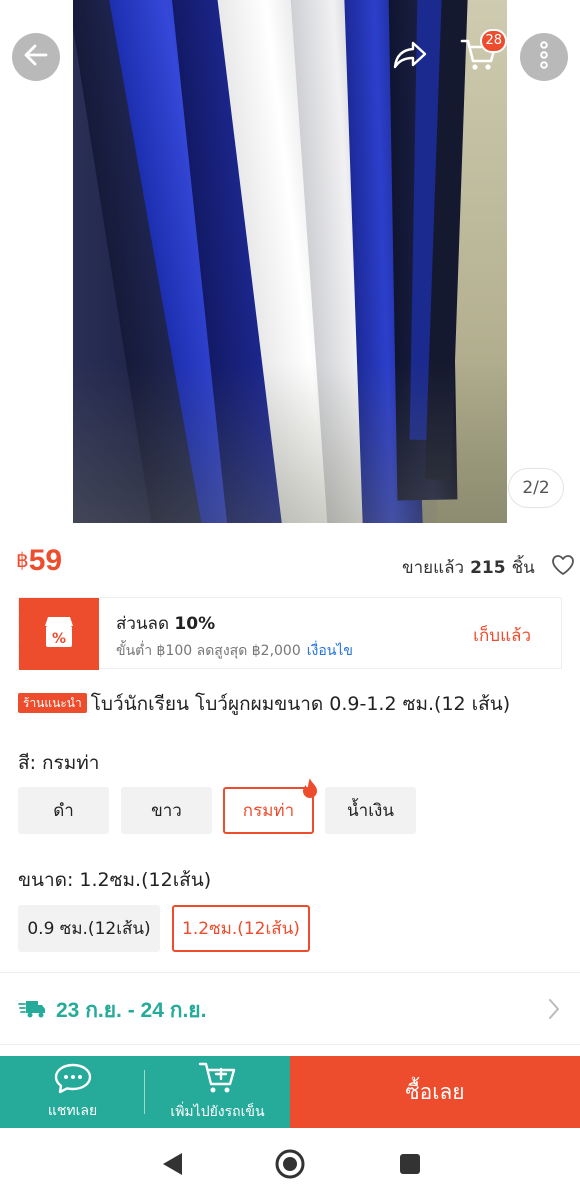 Image resolution: width=580 pixels, height=1200 pixels. What do you see at coordinates (115, 880) in the screenshot?
I see `size-label: ขนาด: 1.2ซม.(12เส้น)` at bounding box center [115, 880].